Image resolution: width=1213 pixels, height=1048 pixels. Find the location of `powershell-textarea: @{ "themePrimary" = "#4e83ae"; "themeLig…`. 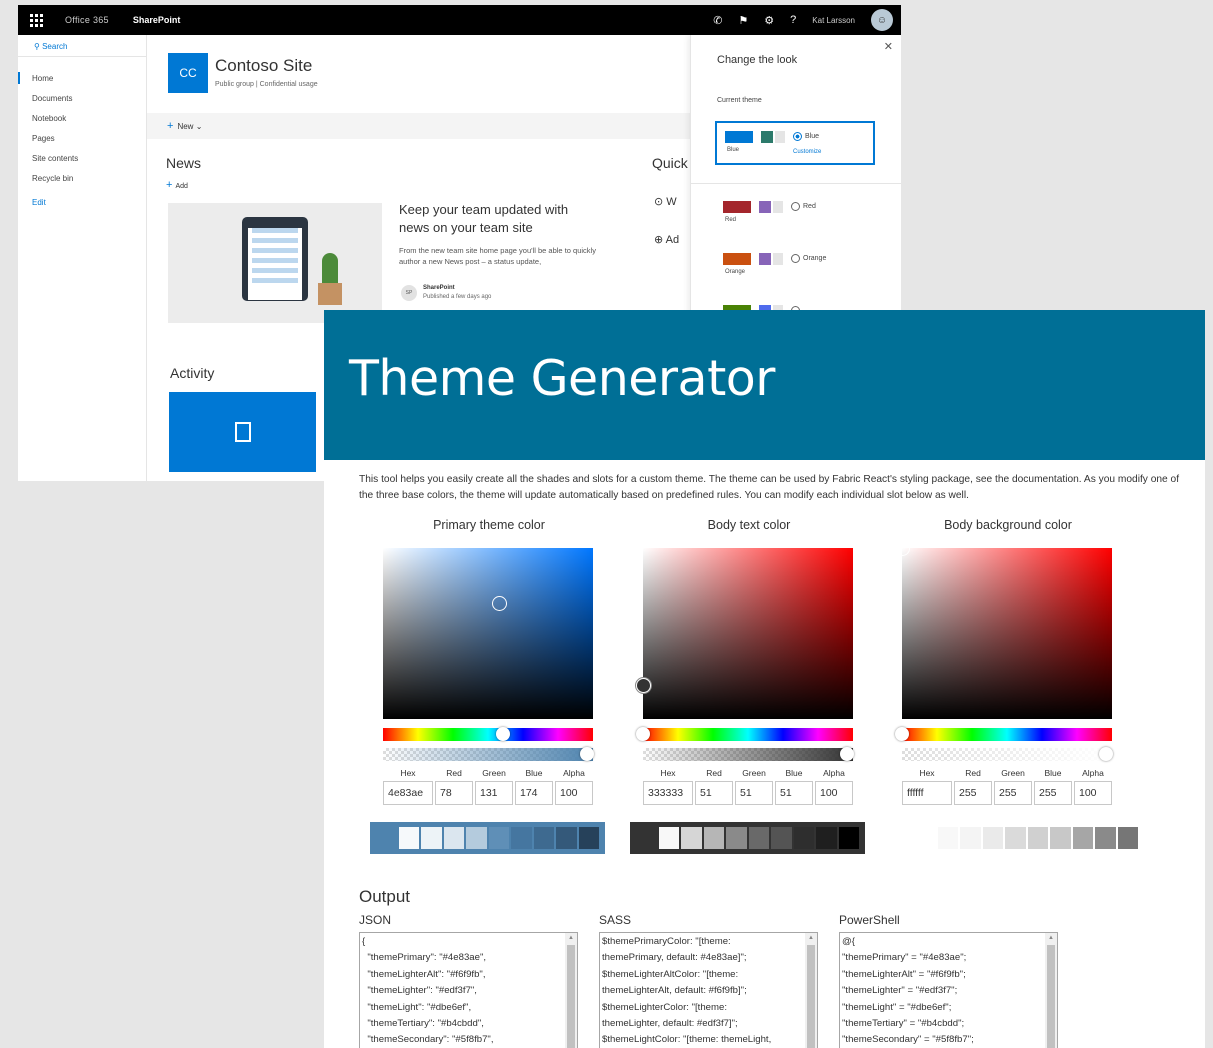

powershell-textarea: @{ "themePrimary" = "#4e83ae"; "themeLig… is located at coordinates (948, 990).